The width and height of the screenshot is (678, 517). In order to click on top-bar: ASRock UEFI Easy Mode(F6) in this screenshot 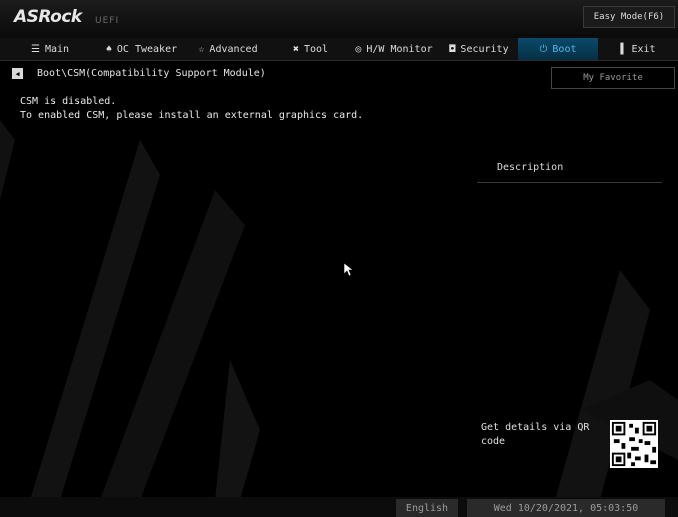, I will do `click(339, 19)`.